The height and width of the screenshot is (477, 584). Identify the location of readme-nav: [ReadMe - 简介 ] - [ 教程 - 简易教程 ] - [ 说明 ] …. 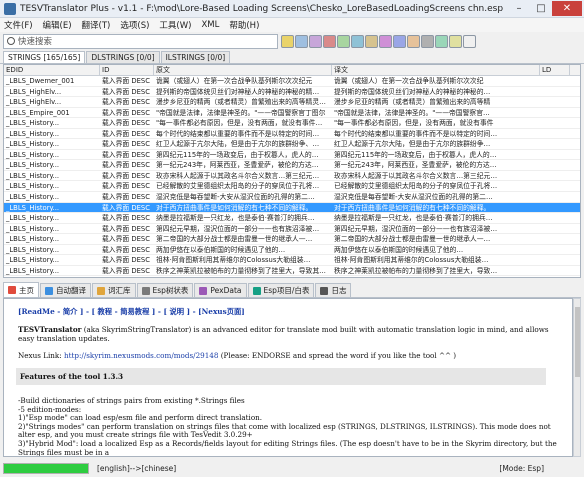
(288, 312).